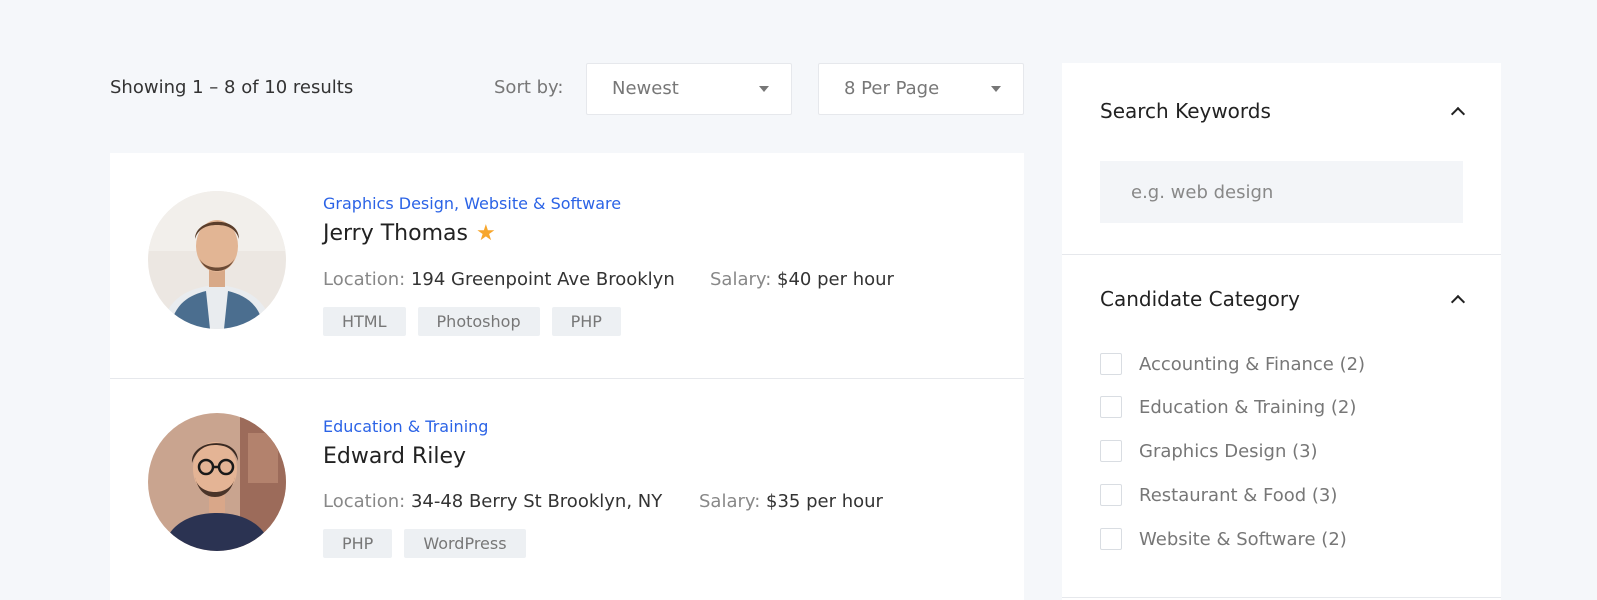 The width and height of the screenshot is (1597, 600). I want to click on skill-tag: WordPress, so click(465, 543).